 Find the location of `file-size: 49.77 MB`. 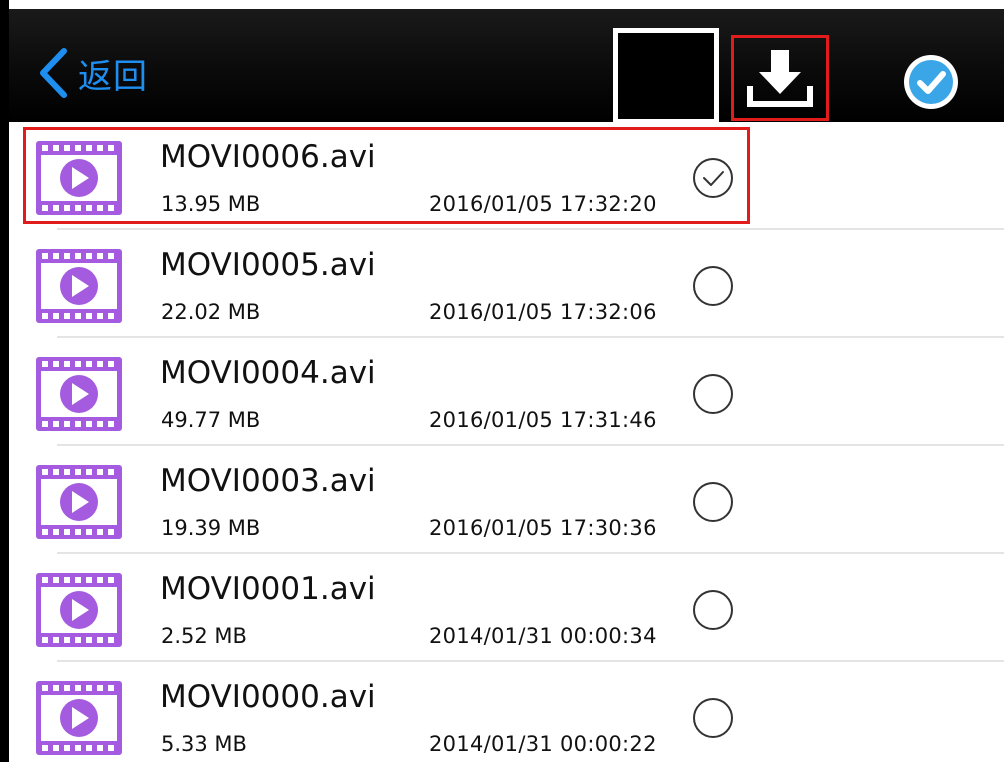

file-size: 49.77 MB is located at coordinates (211, 420).